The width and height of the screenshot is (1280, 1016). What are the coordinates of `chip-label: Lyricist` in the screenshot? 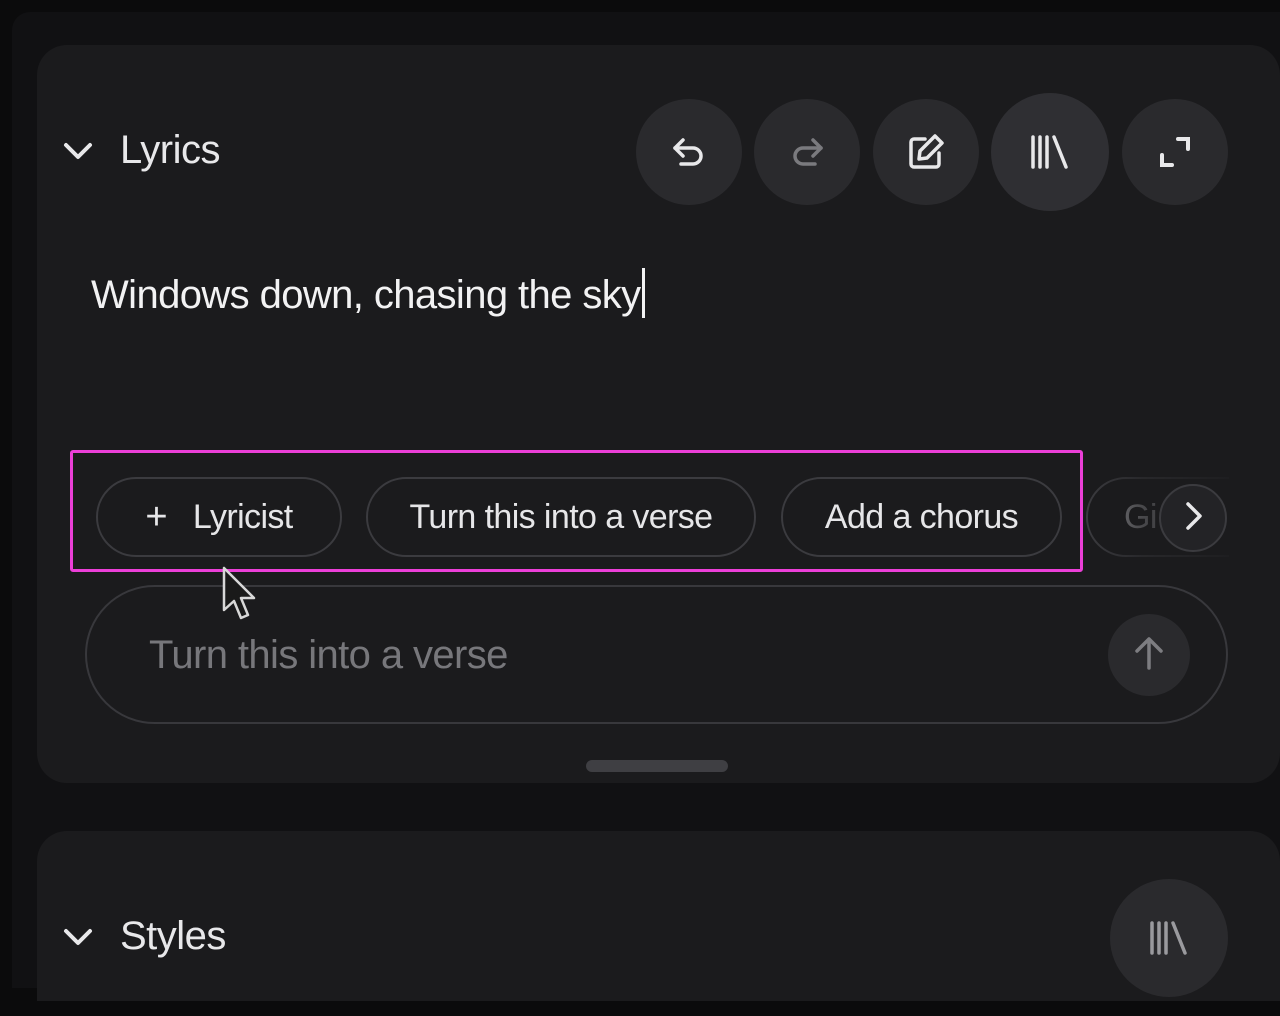 It's located at (242, 516).